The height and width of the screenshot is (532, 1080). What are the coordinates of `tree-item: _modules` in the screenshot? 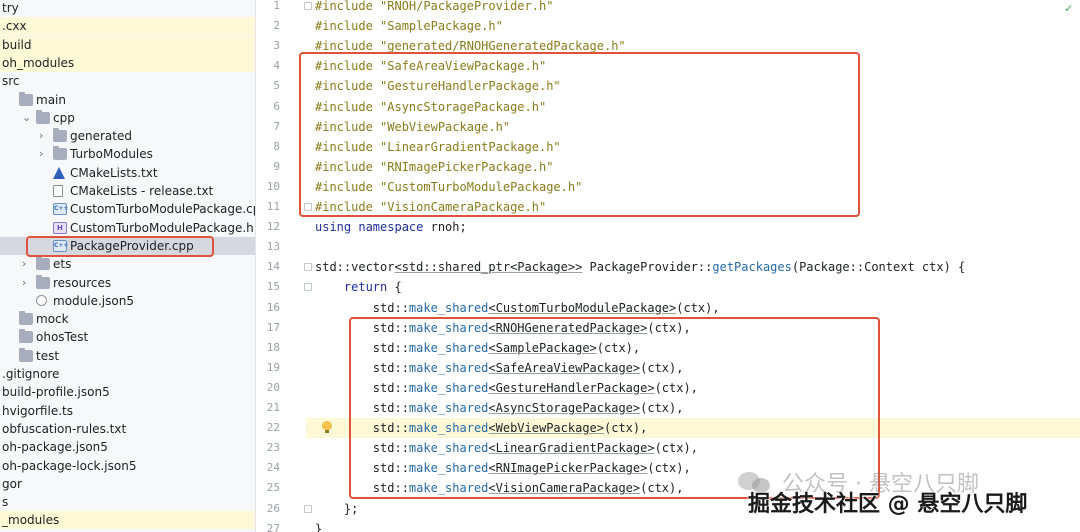 It's located at (127, 520).